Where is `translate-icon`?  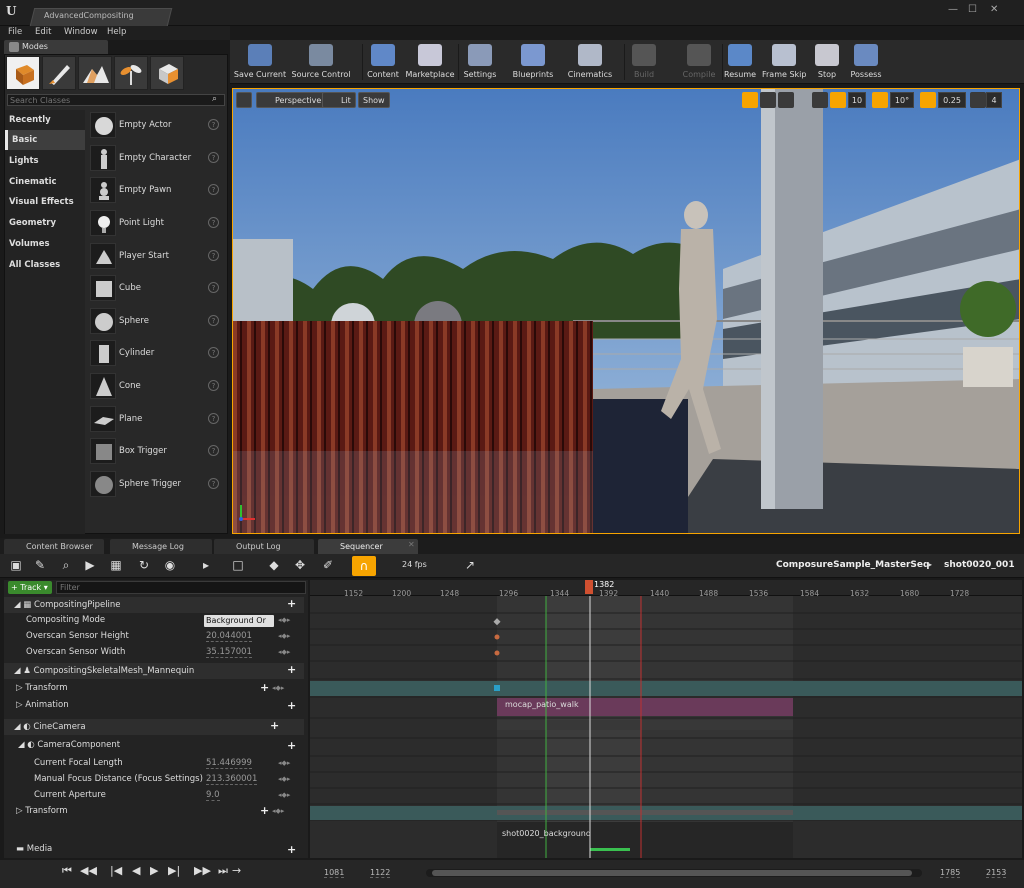 translate-icon is located at coordinates (750, 100).